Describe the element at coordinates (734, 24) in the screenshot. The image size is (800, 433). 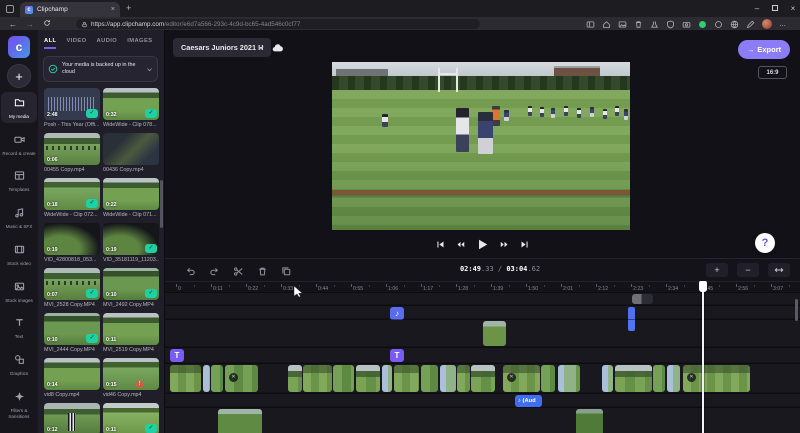
I see `globe-icon` at that location.